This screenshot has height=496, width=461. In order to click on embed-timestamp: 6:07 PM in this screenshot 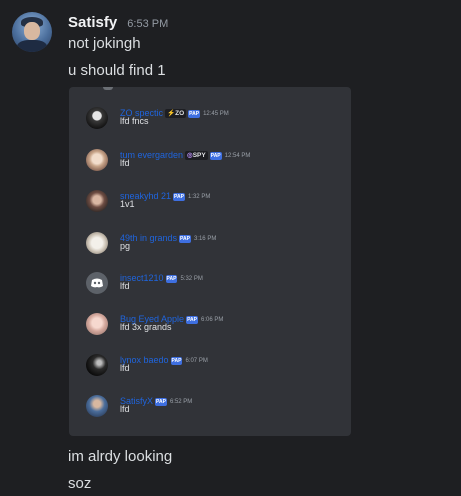, I will do `click(196, 361)`.